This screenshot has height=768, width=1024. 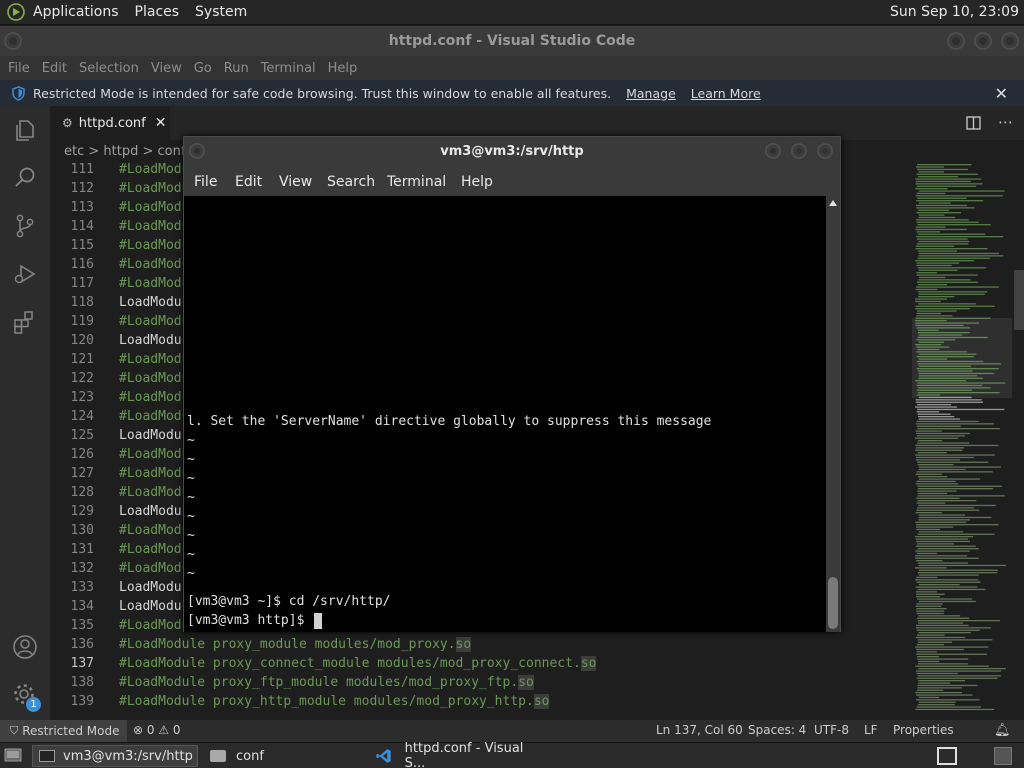 What do you see at coordinates (351, 182) in the screenshot?
I see `terminal-menu-search: Search` at bounding box center [351, 182].